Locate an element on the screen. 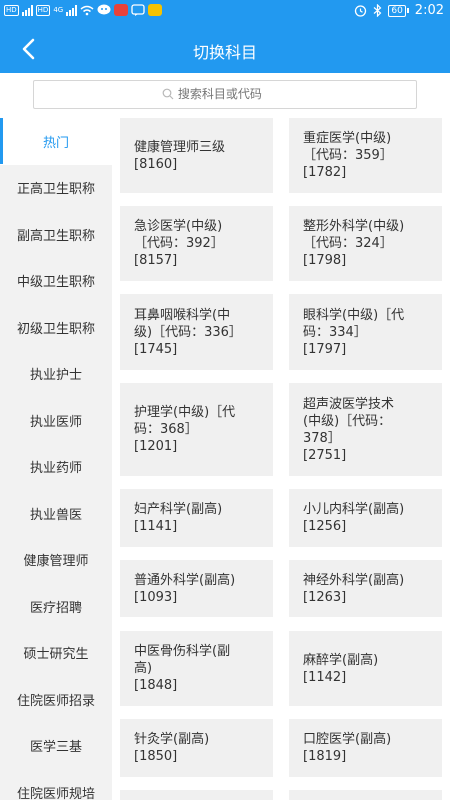 This screenshot has height=800, width=450. status-right: 60 2:02 is located at coordinates (399, 10).